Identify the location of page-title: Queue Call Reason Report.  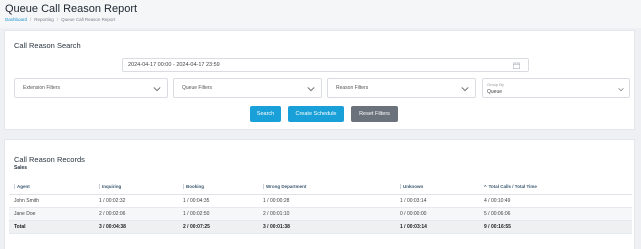
(71, 9).